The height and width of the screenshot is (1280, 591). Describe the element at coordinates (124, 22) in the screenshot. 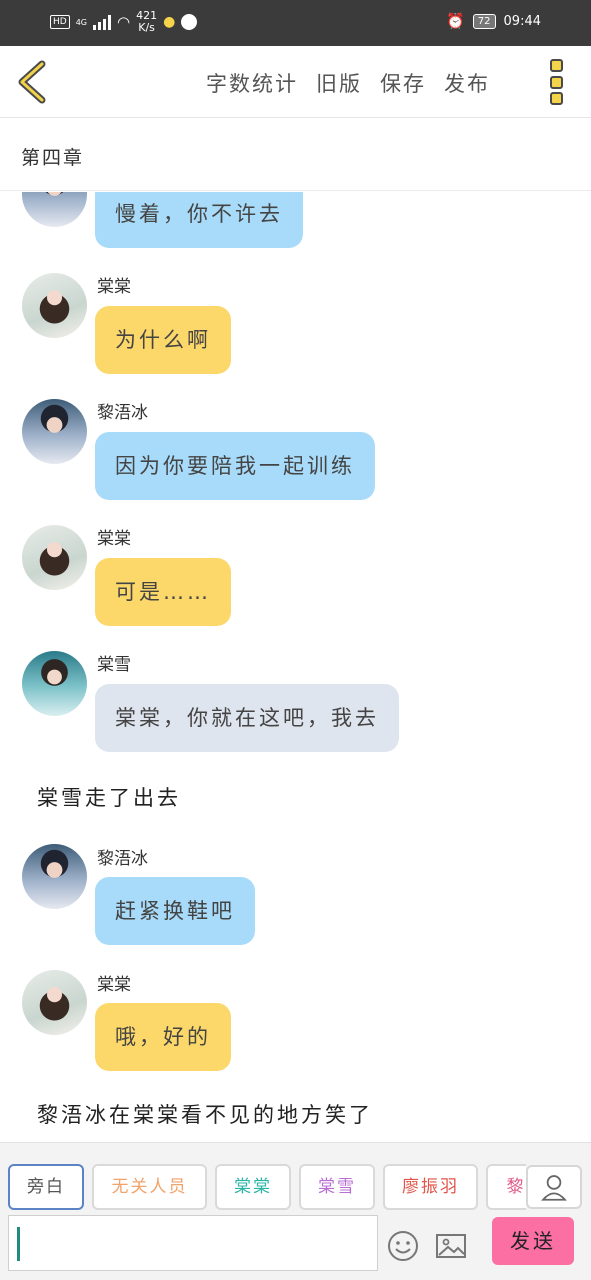

I see `wifi-icon: ◠` at that location.